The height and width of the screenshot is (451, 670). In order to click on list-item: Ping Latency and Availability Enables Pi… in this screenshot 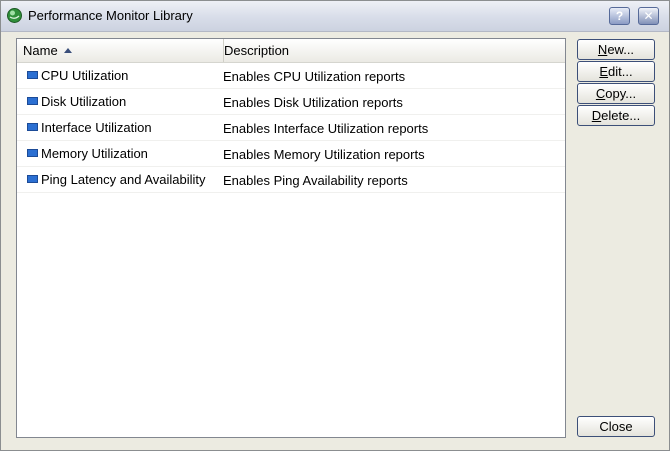, I will do `click(291, 180)`.